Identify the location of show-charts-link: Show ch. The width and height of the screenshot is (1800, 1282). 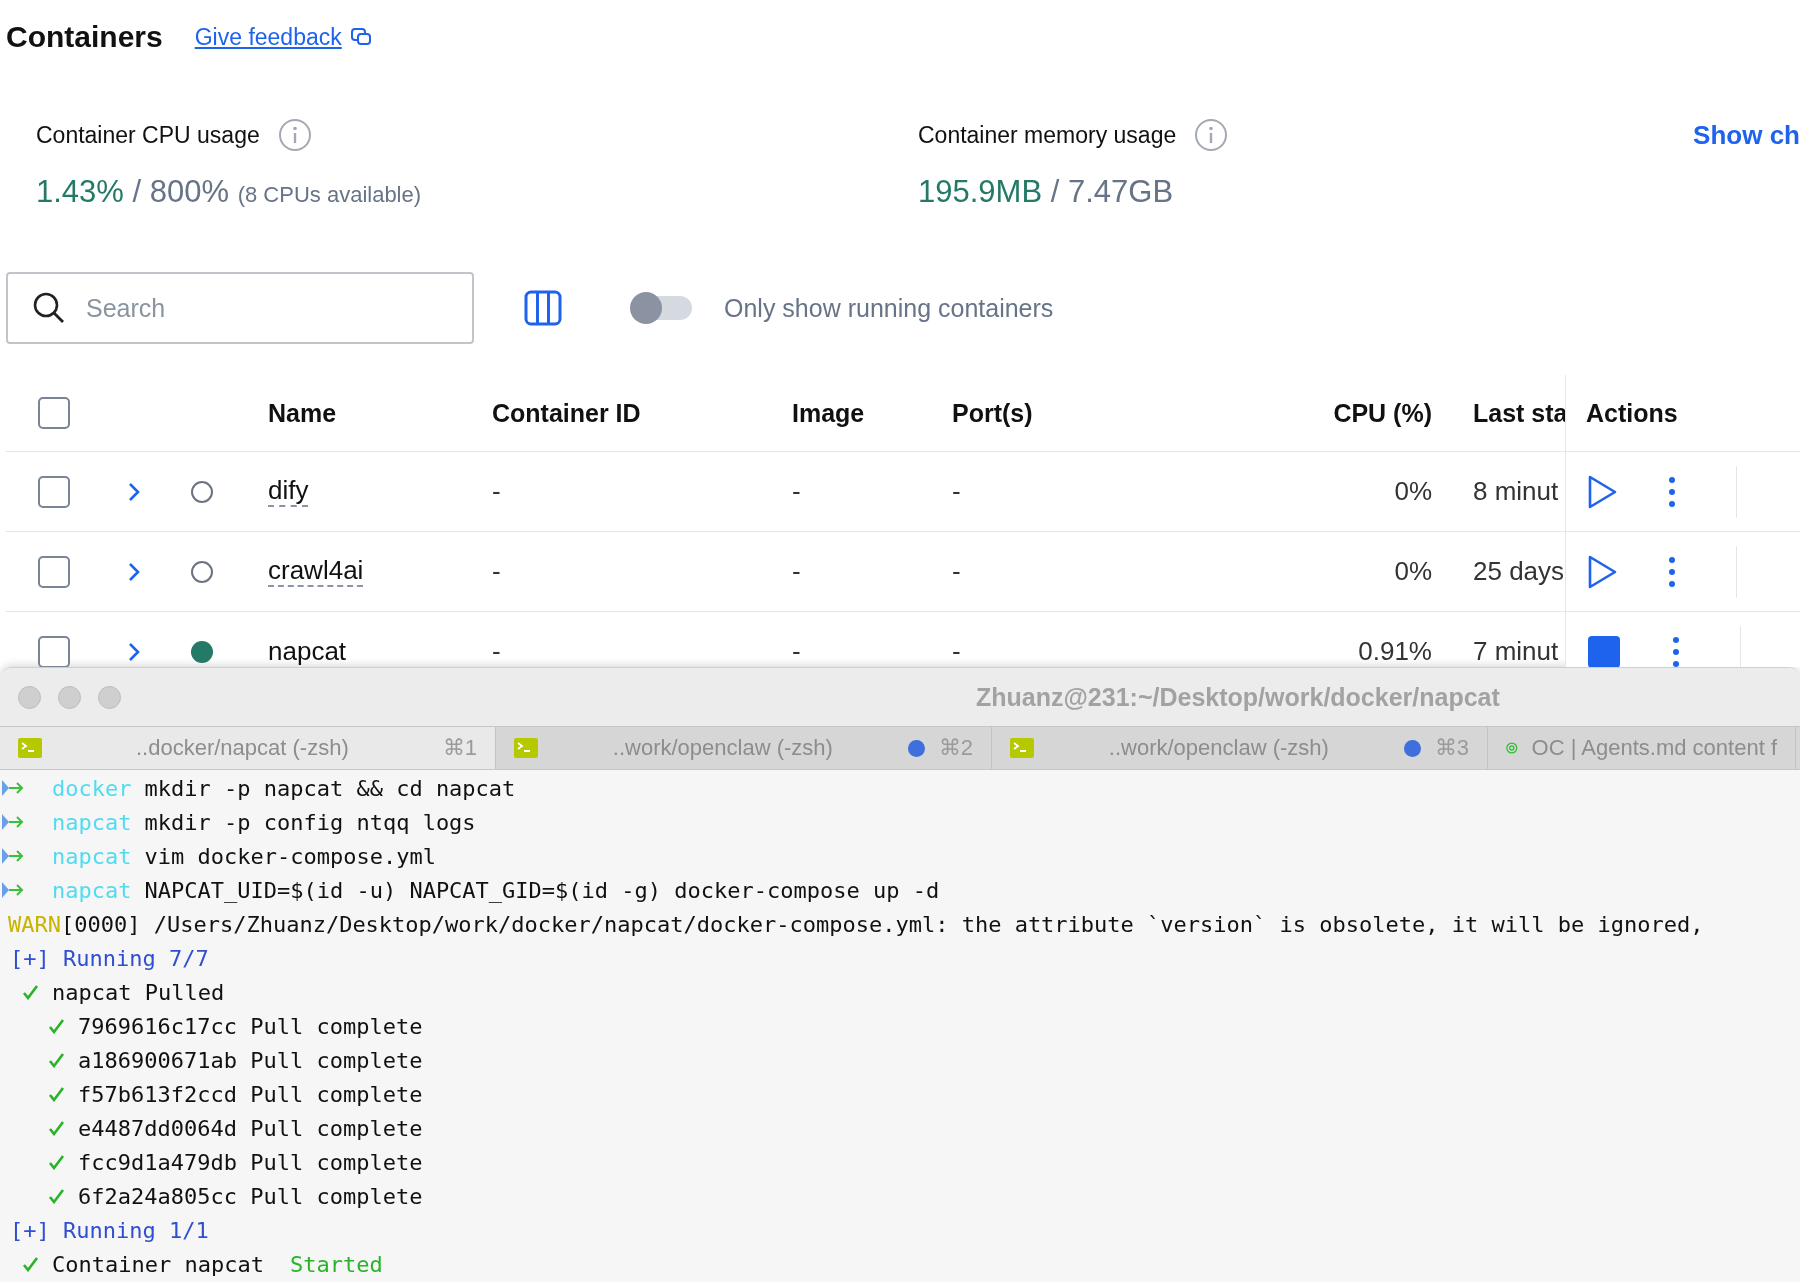
(1746, 135).